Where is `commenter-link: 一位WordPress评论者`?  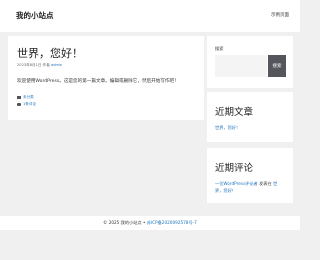 commenter-link: 一位WordPress评论者 is located at coordinates (236, 183).